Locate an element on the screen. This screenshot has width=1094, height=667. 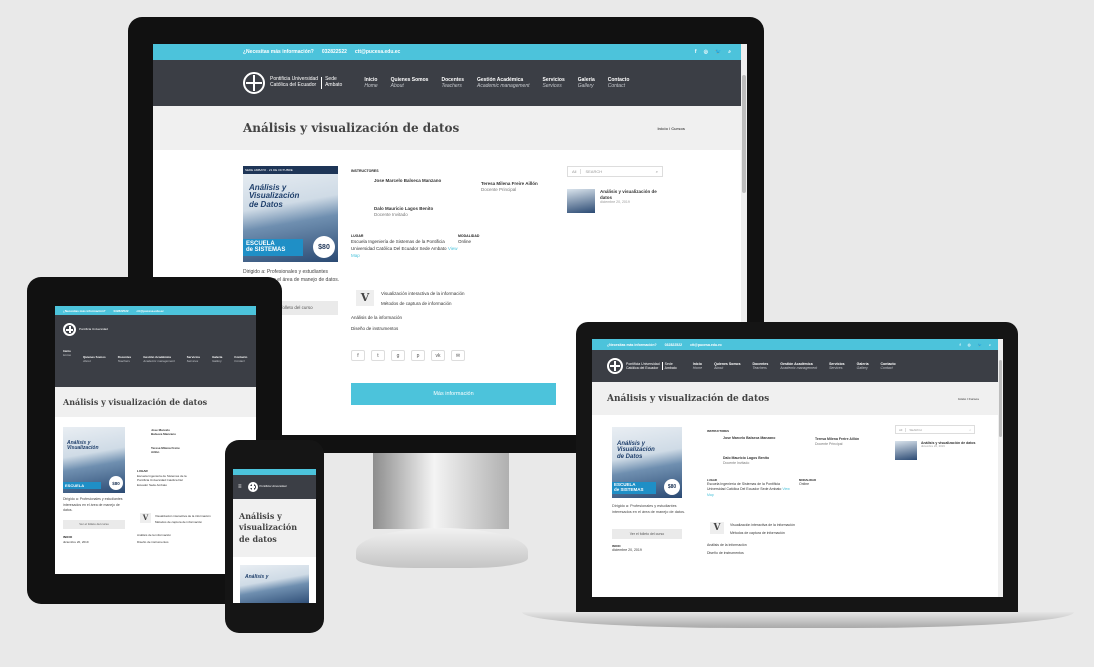
monitor-stand-base is located at coordinates (442, 548).